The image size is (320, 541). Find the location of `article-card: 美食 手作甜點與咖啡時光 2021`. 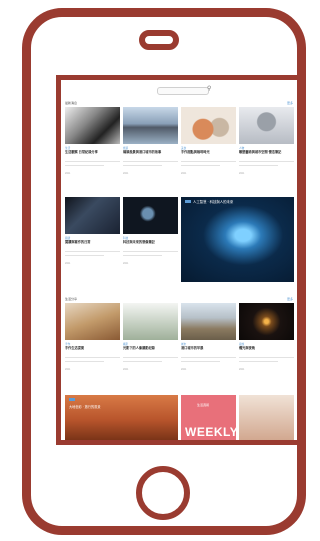

article-card: 美食 手作甜點與咖啡時光 2021 is located at coordinates (208, 141).